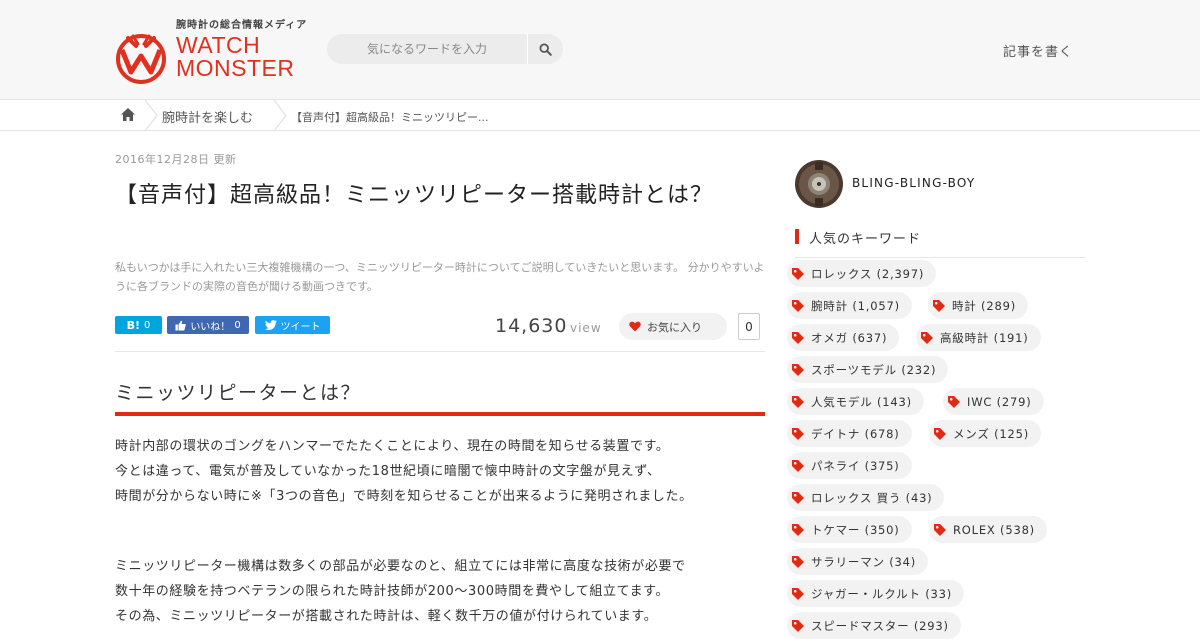 The image size is (1200, 639). Describe the element at coordinates (855, 465) in the screenshot. I see `keyword-label: パネライ (375)` at that location.